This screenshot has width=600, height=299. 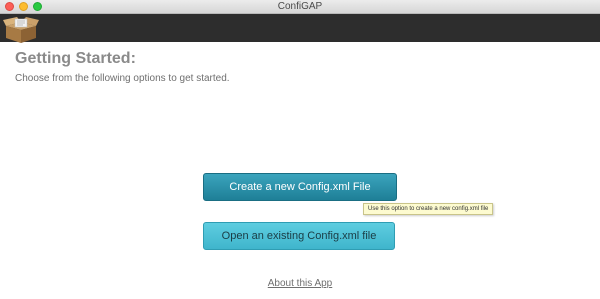 I want to click on open-box-icon, so click(x=21, y=30).